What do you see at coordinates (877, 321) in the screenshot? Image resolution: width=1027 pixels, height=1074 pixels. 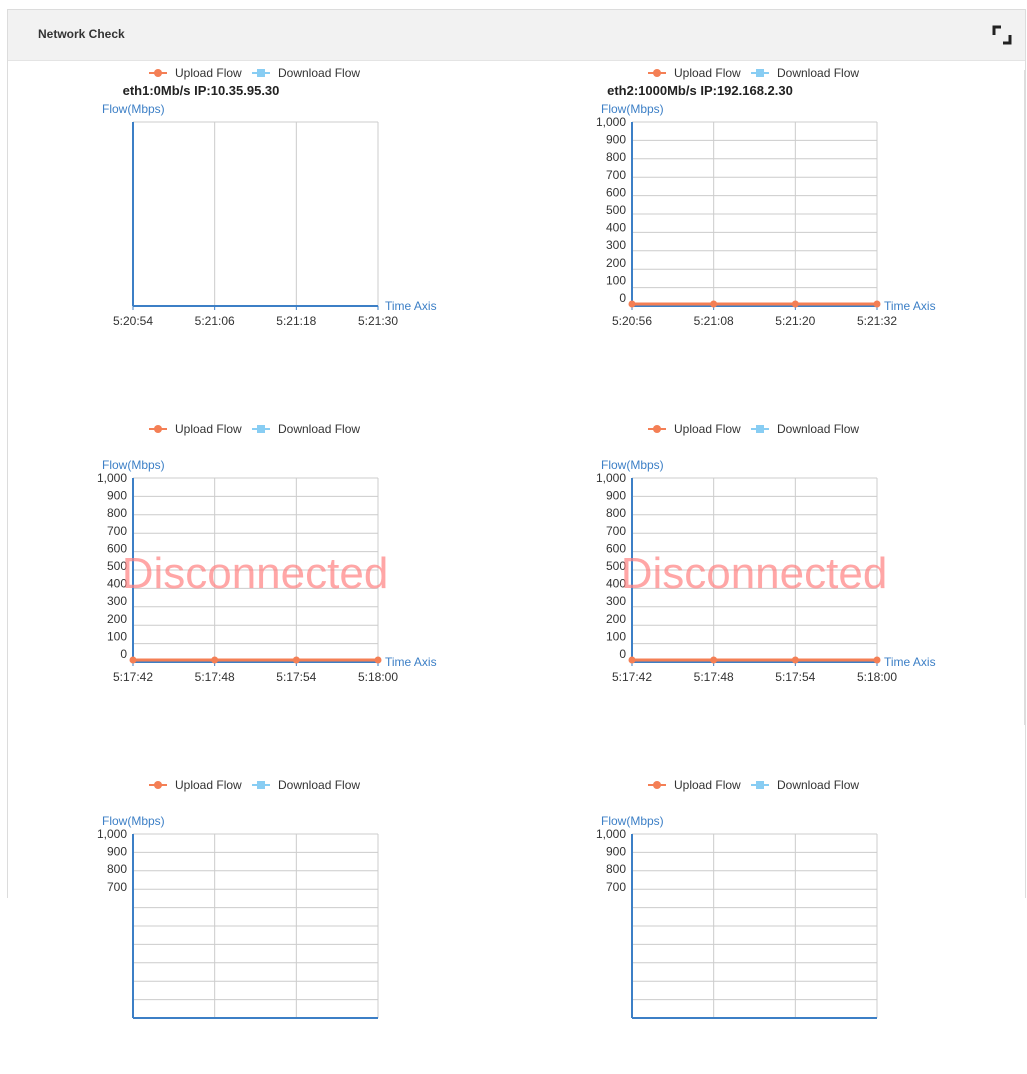 I see `x-tick-label: 5:21:32` at bounding box center [877, 321].